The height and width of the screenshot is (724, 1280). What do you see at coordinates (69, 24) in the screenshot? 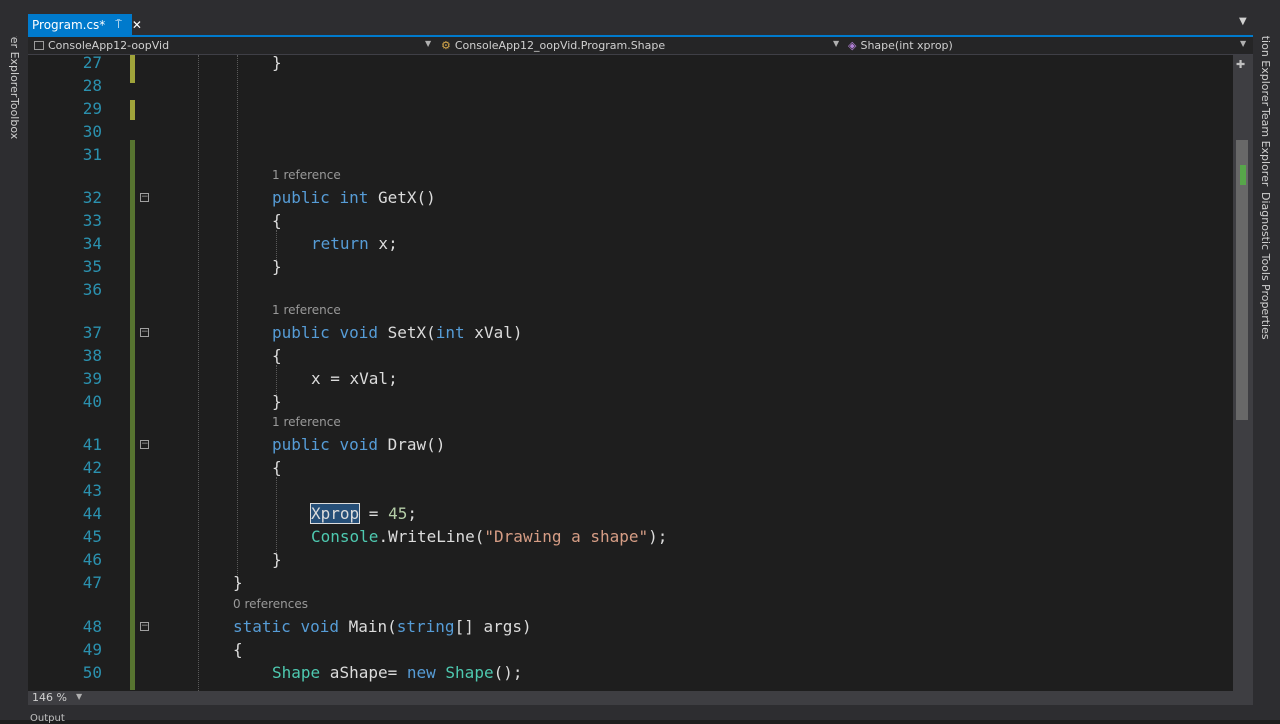
I see `tab-label: Program.cs*` at bounding box center [69, 24].